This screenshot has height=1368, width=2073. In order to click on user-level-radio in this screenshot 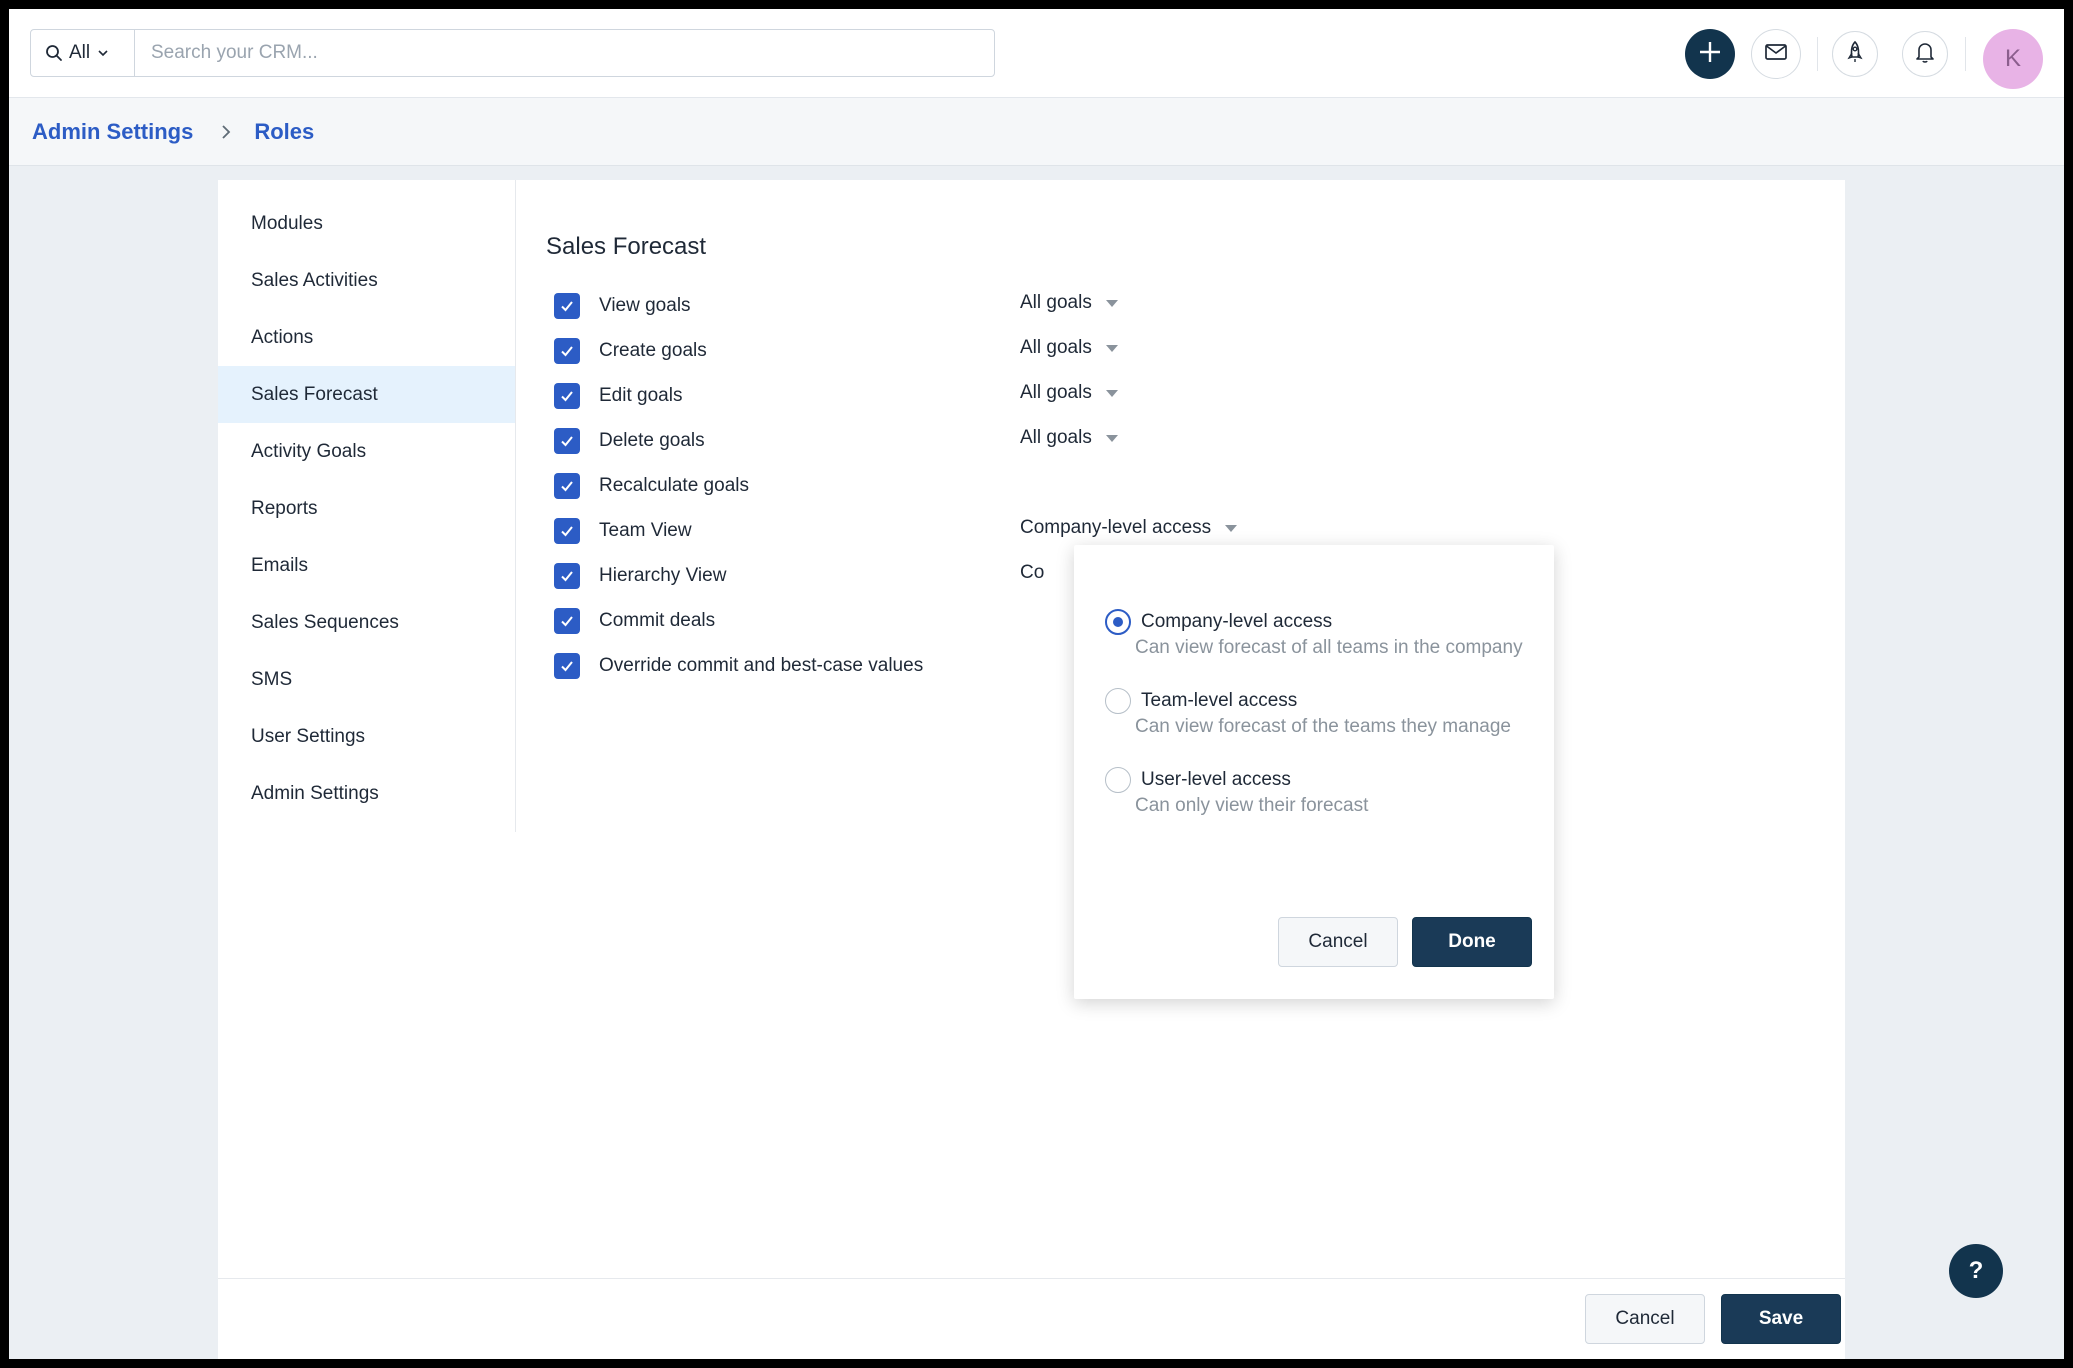, I will do `click(1118, 780)`.